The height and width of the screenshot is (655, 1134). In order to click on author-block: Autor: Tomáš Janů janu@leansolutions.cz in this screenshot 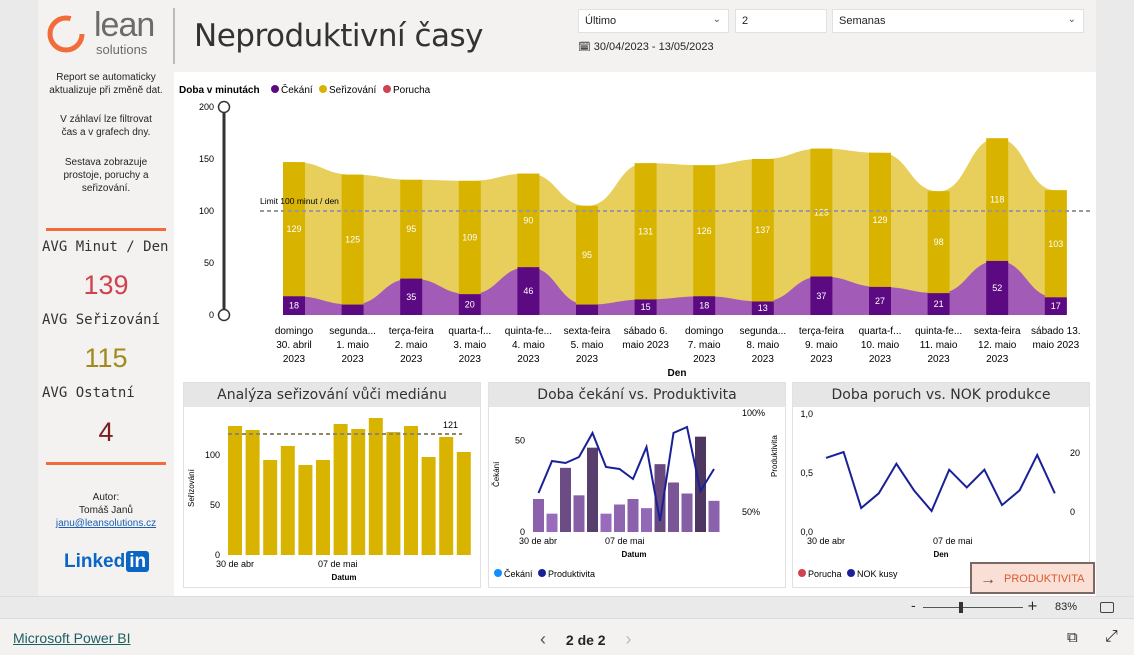, I will do `click(106, 510)`.